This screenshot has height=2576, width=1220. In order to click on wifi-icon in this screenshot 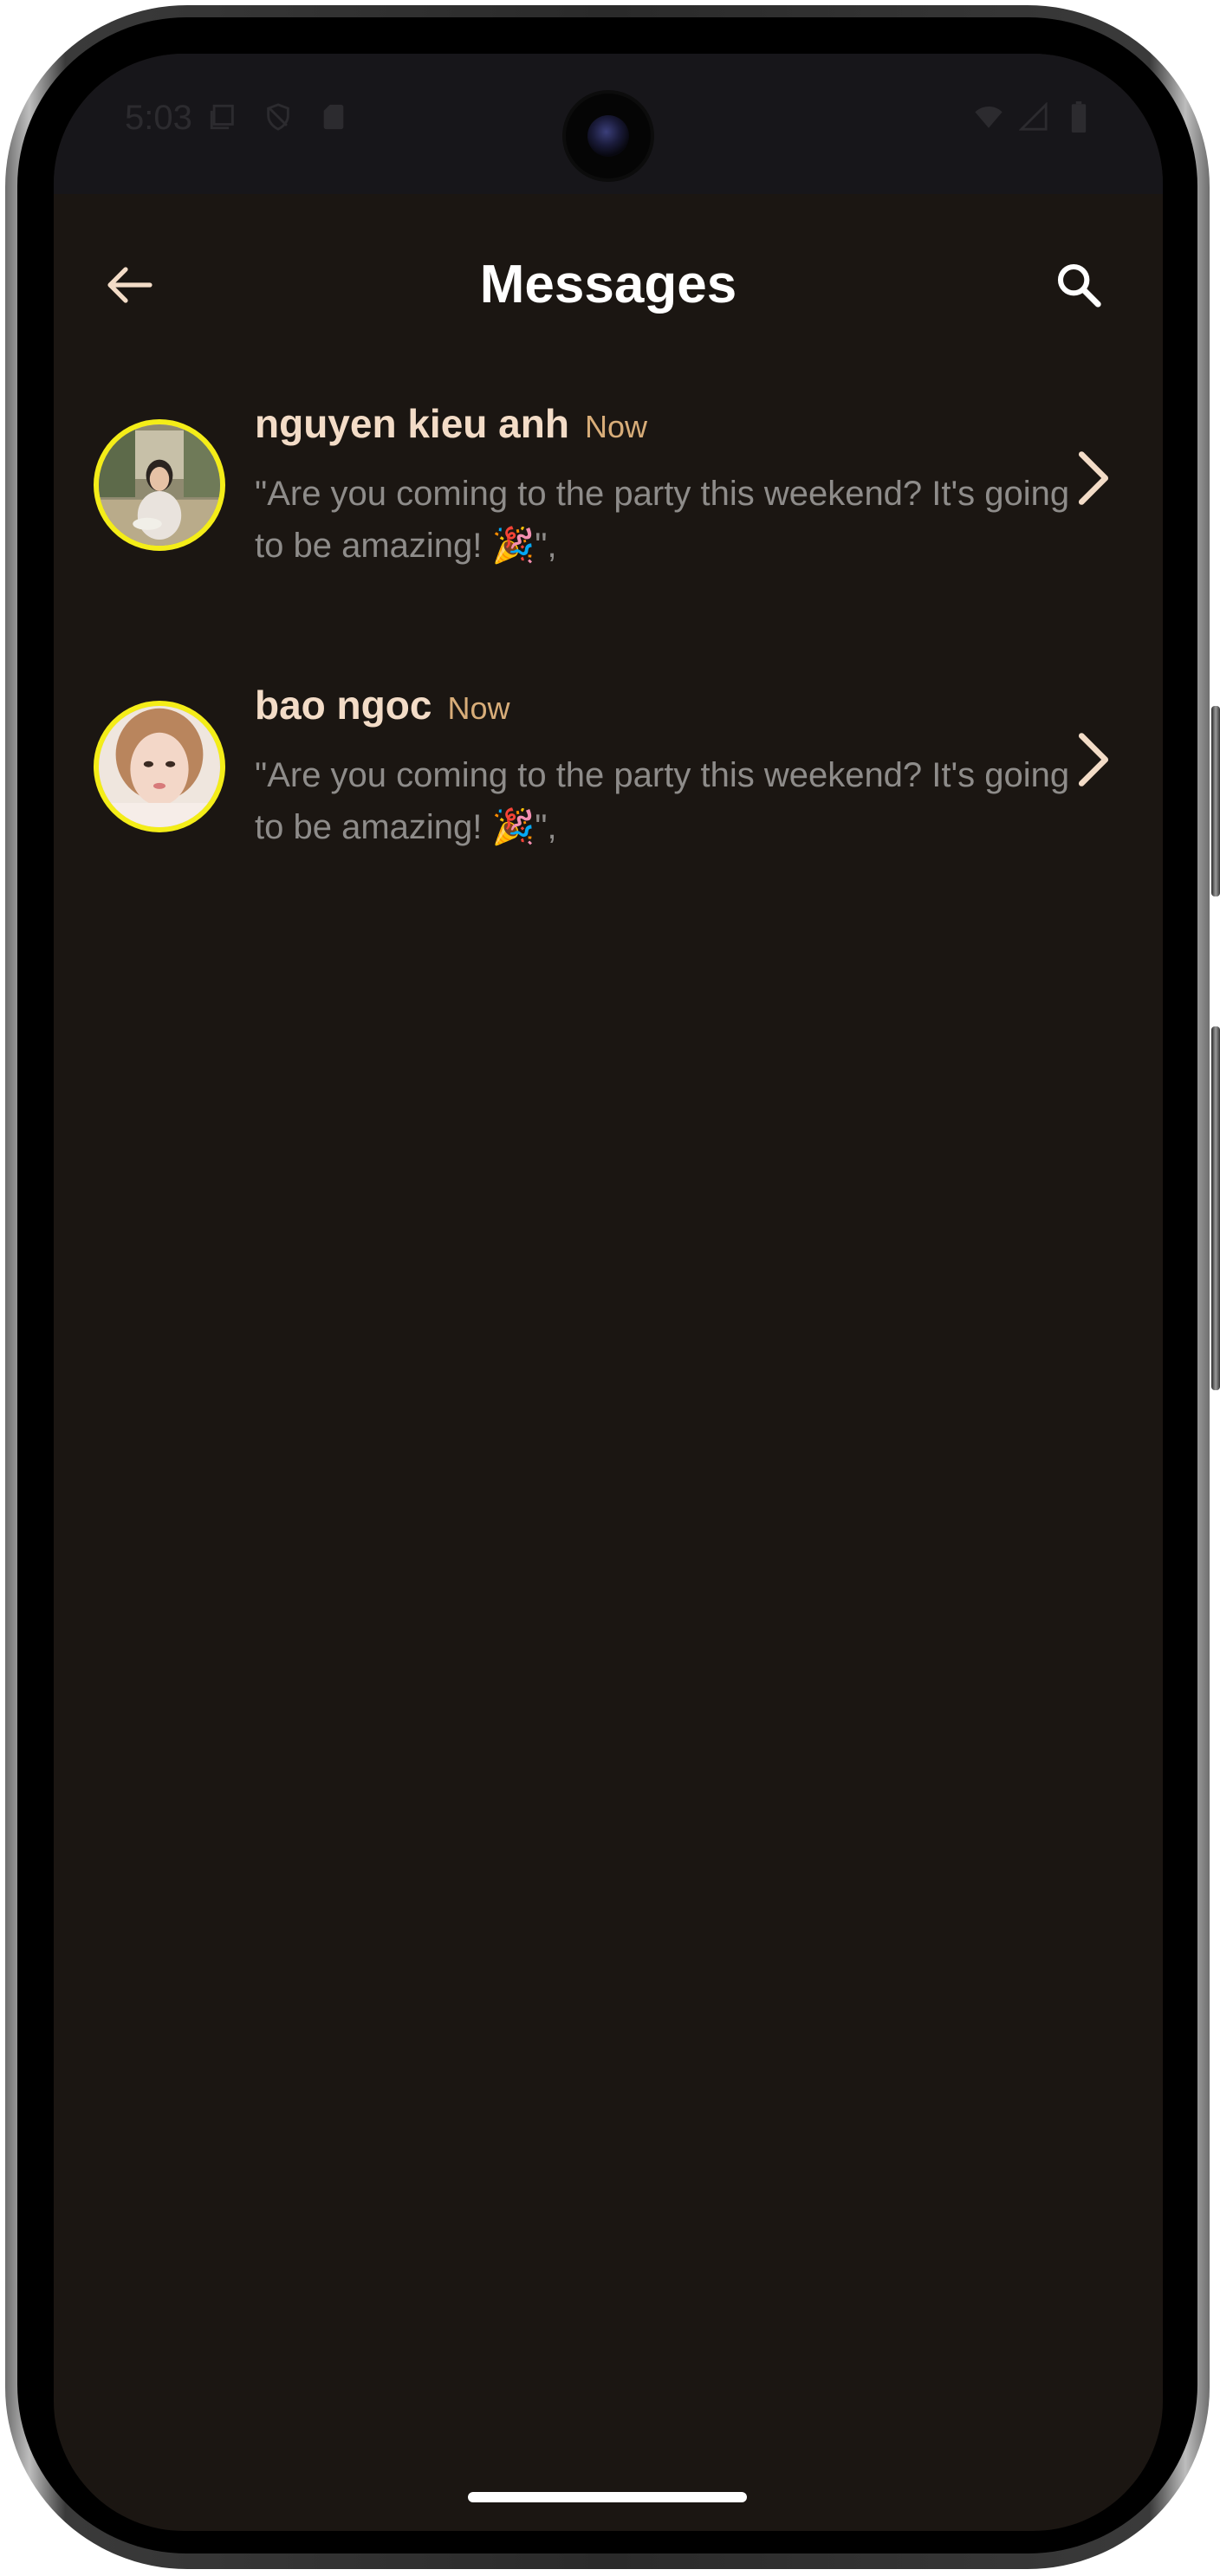, I will do `click(988, 117)`.